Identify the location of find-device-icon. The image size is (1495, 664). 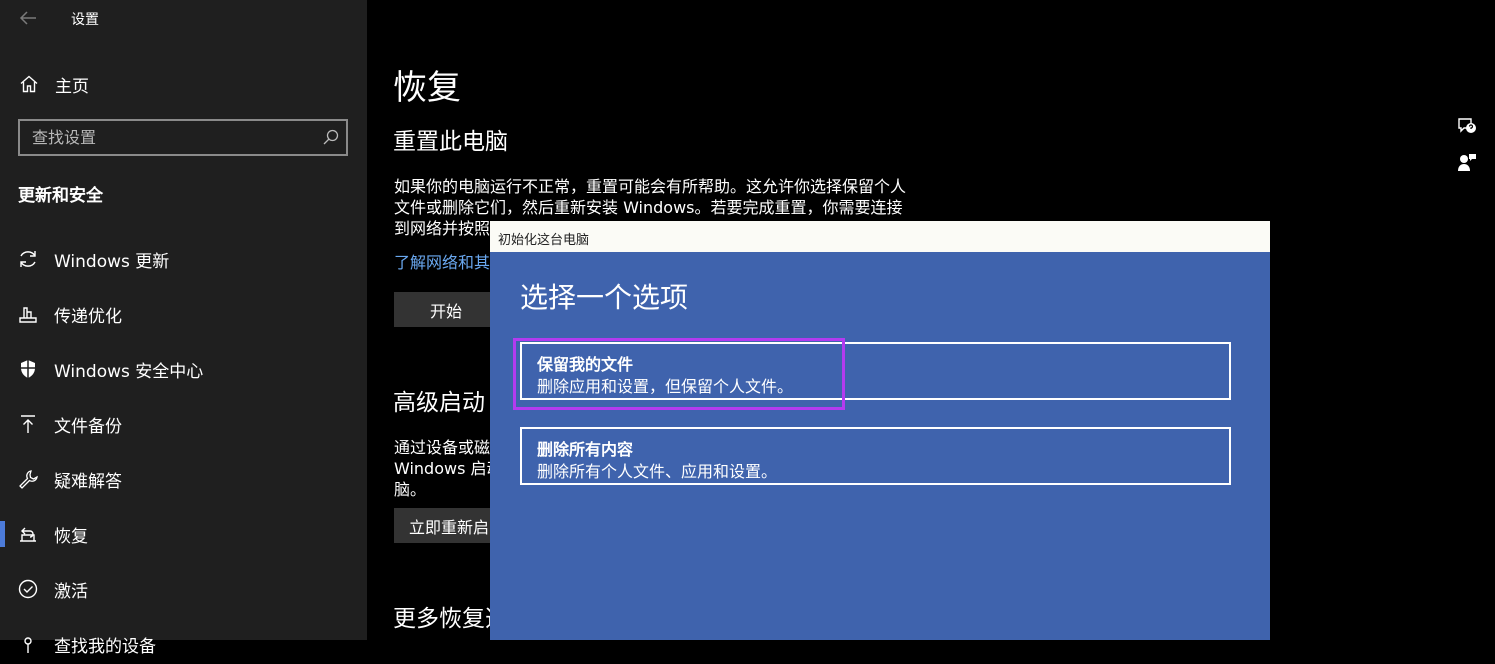
(28, 644).